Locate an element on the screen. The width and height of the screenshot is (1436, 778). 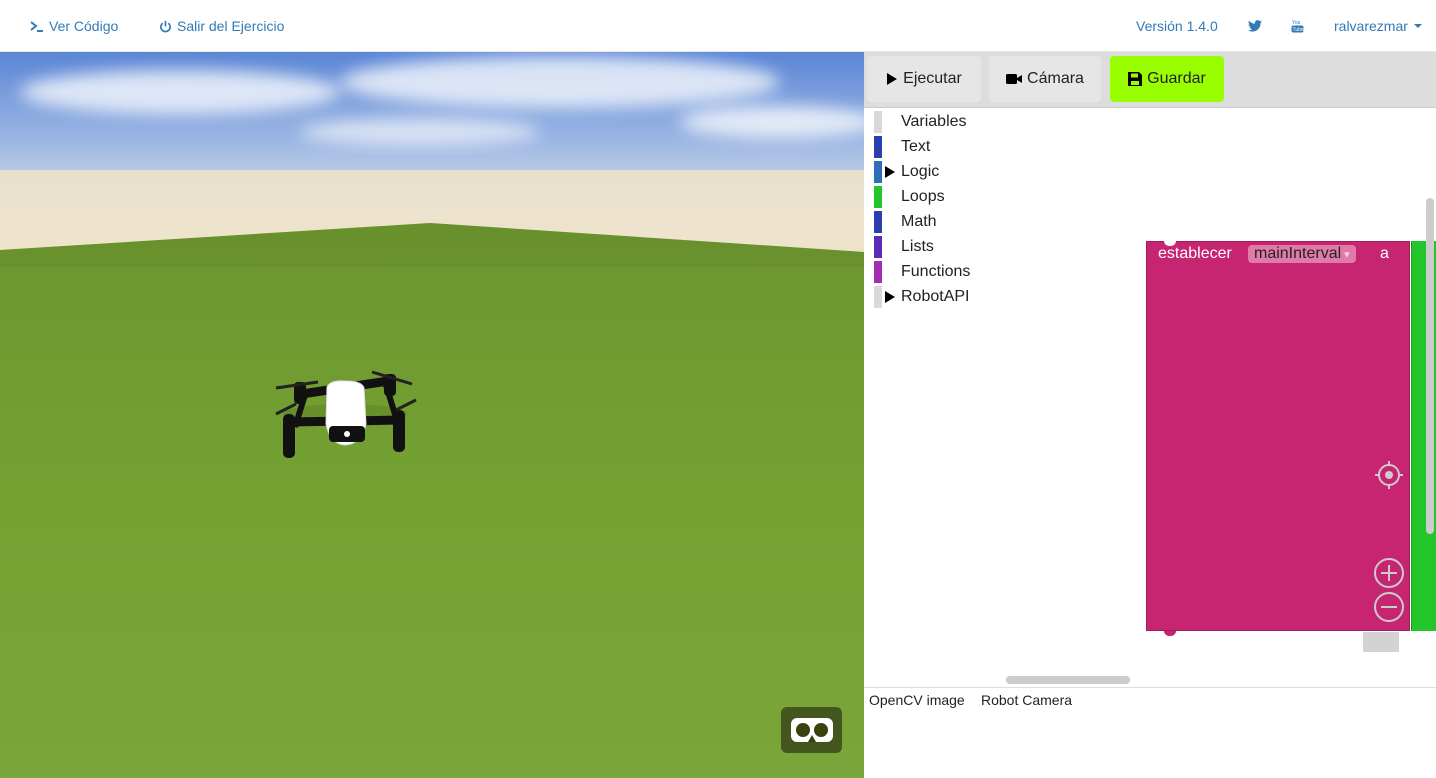
category-label: RobotAPI is located at coordinates (935, 296).